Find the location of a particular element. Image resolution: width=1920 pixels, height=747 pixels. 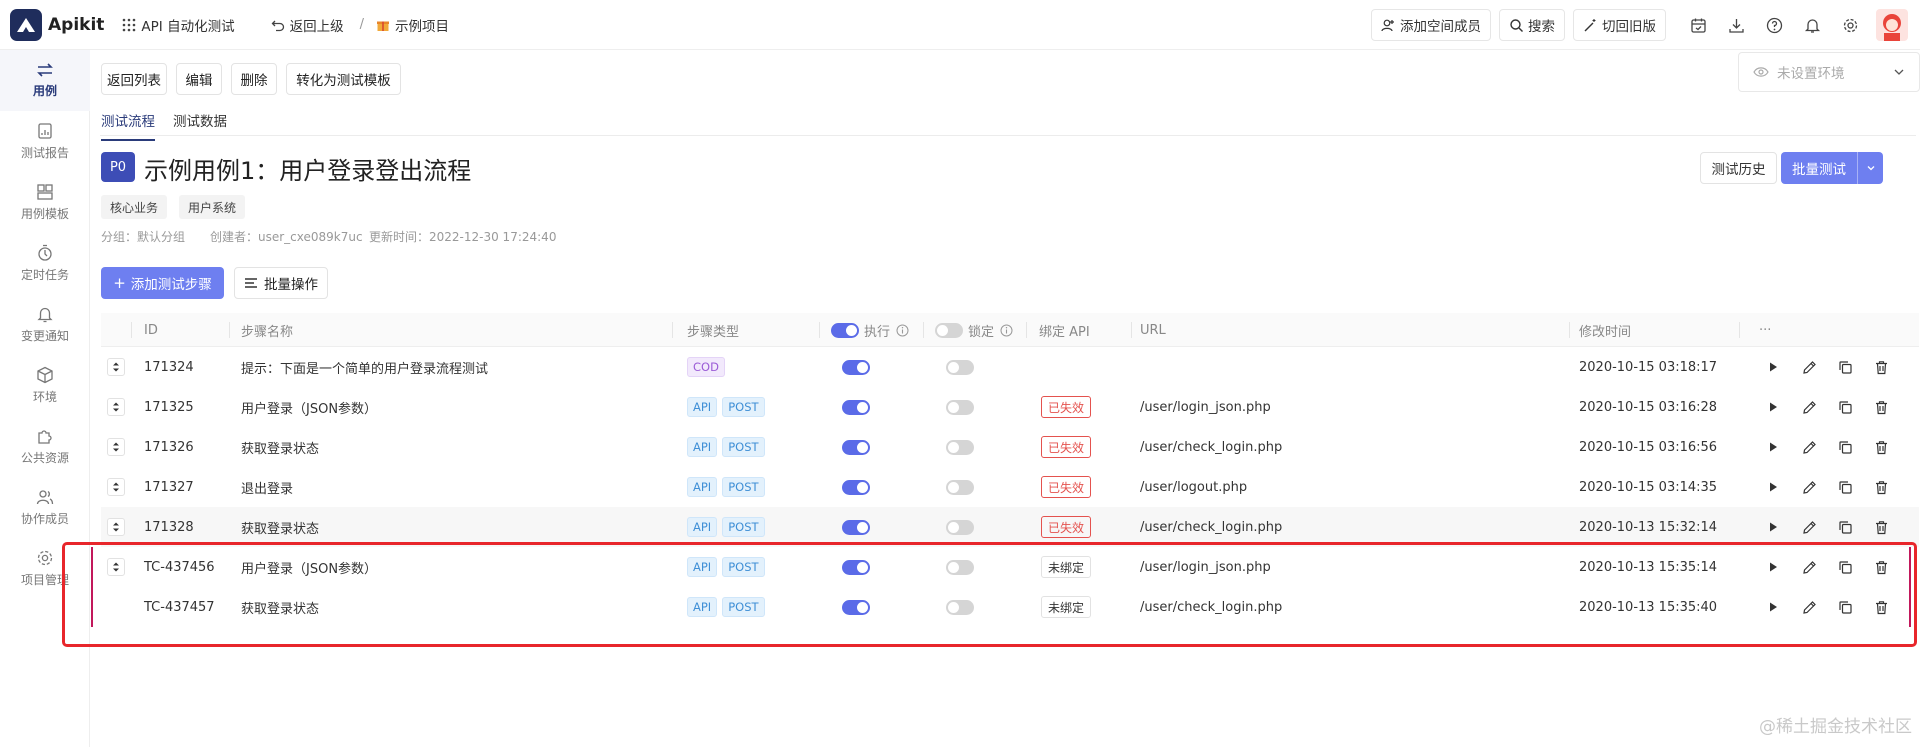

batch-operation-button: 批量操作 is located at coordinates (281, 283).